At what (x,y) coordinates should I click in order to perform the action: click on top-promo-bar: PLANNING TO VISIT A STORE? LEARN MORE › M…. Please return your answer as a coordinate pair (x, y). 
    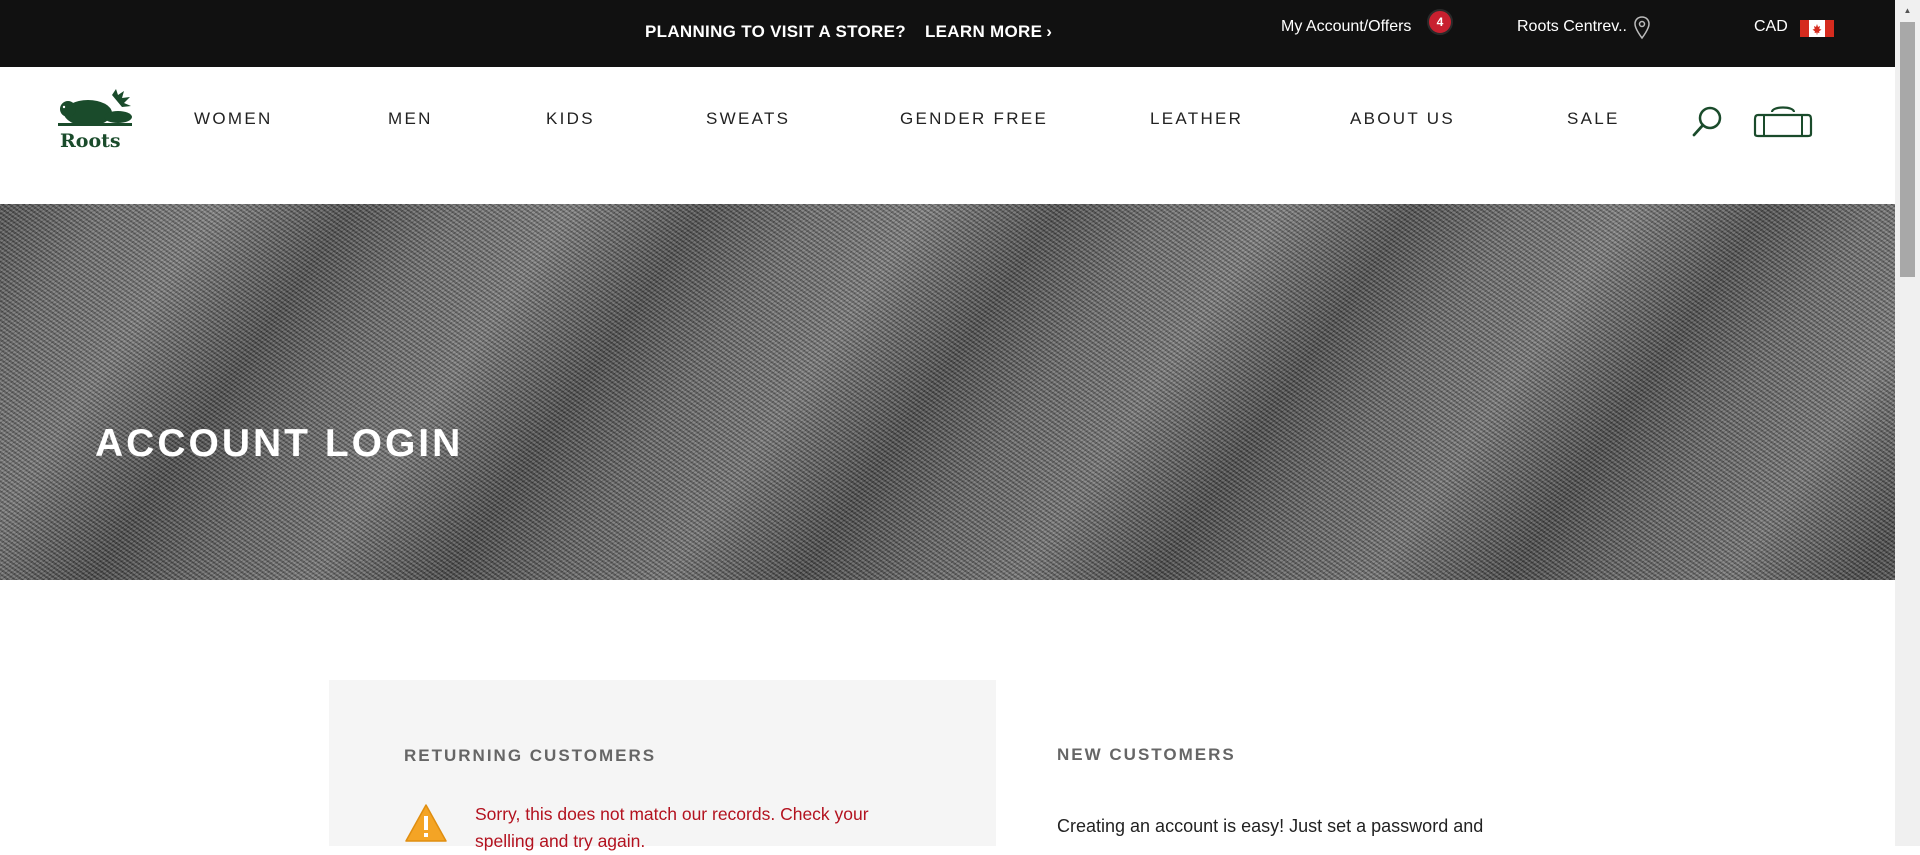
    Looking at the image, I should click on (947, 33).